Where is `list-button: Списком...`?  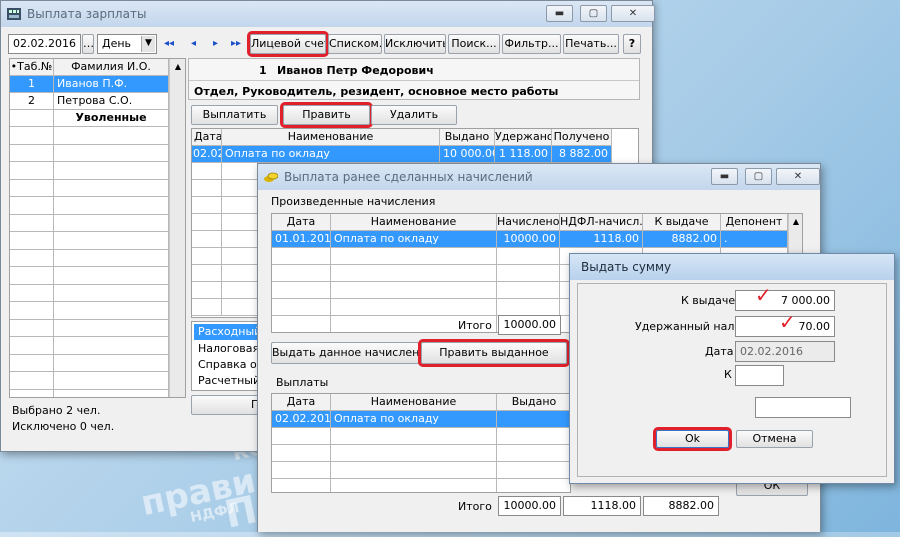
list-button: Списком... is located at coordinates (355, 44).